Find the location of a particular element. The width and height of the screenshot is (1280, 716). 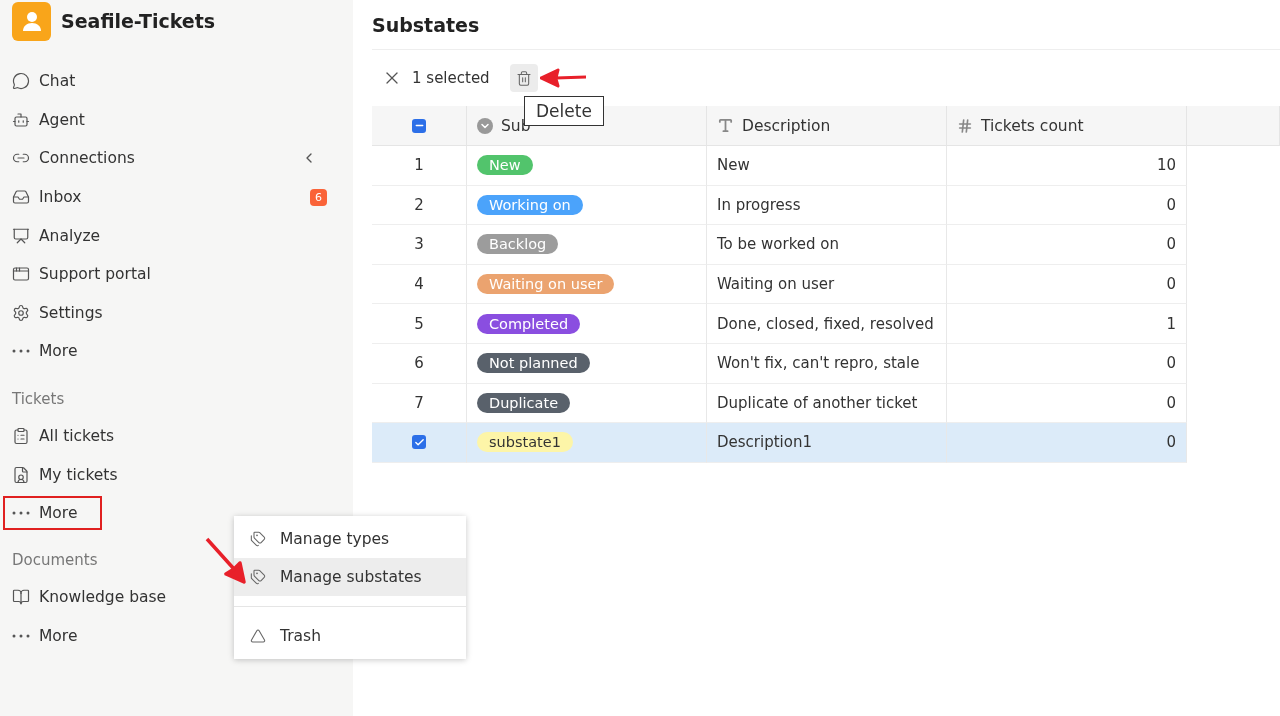

app-name: Seafile-Tickets is located at coordinates (138, 21).